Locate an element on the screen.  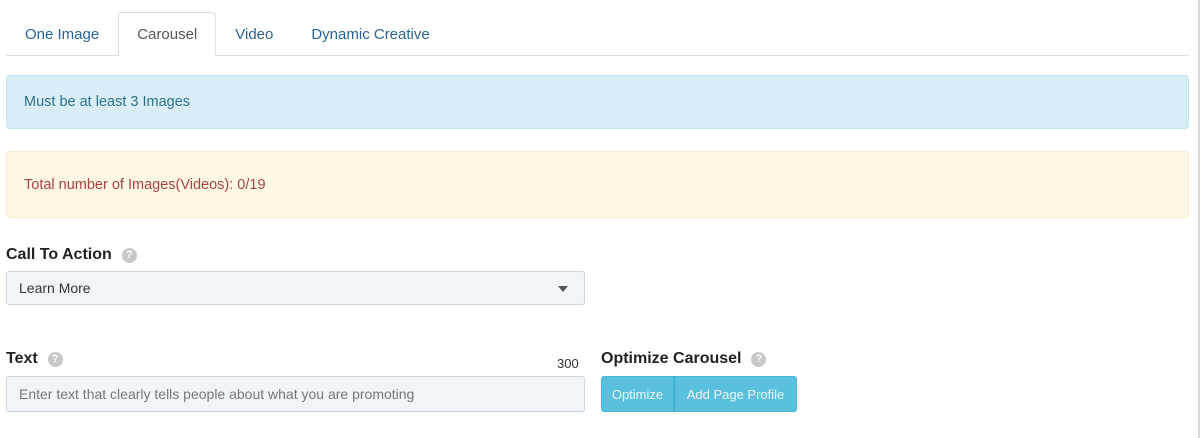
optimize-button: Optimize is located at coordinates (637, 394).